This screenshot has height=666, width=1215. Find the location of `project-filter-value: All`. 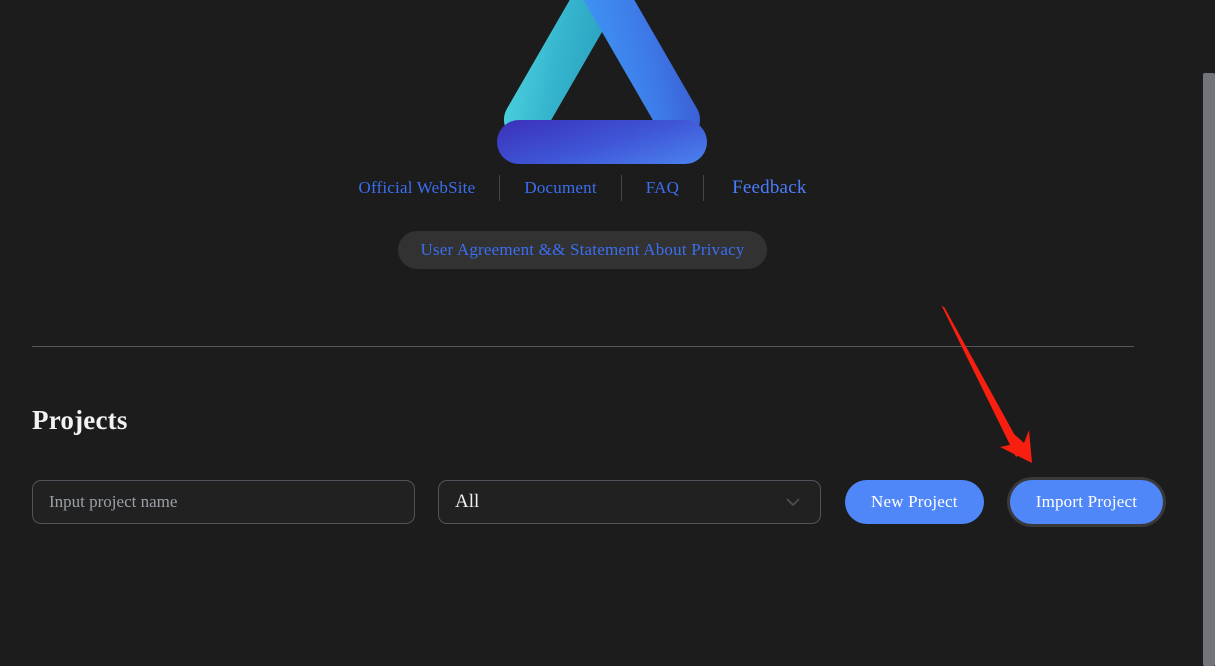

project-filter-value: All is located at coordinates (467, 501).